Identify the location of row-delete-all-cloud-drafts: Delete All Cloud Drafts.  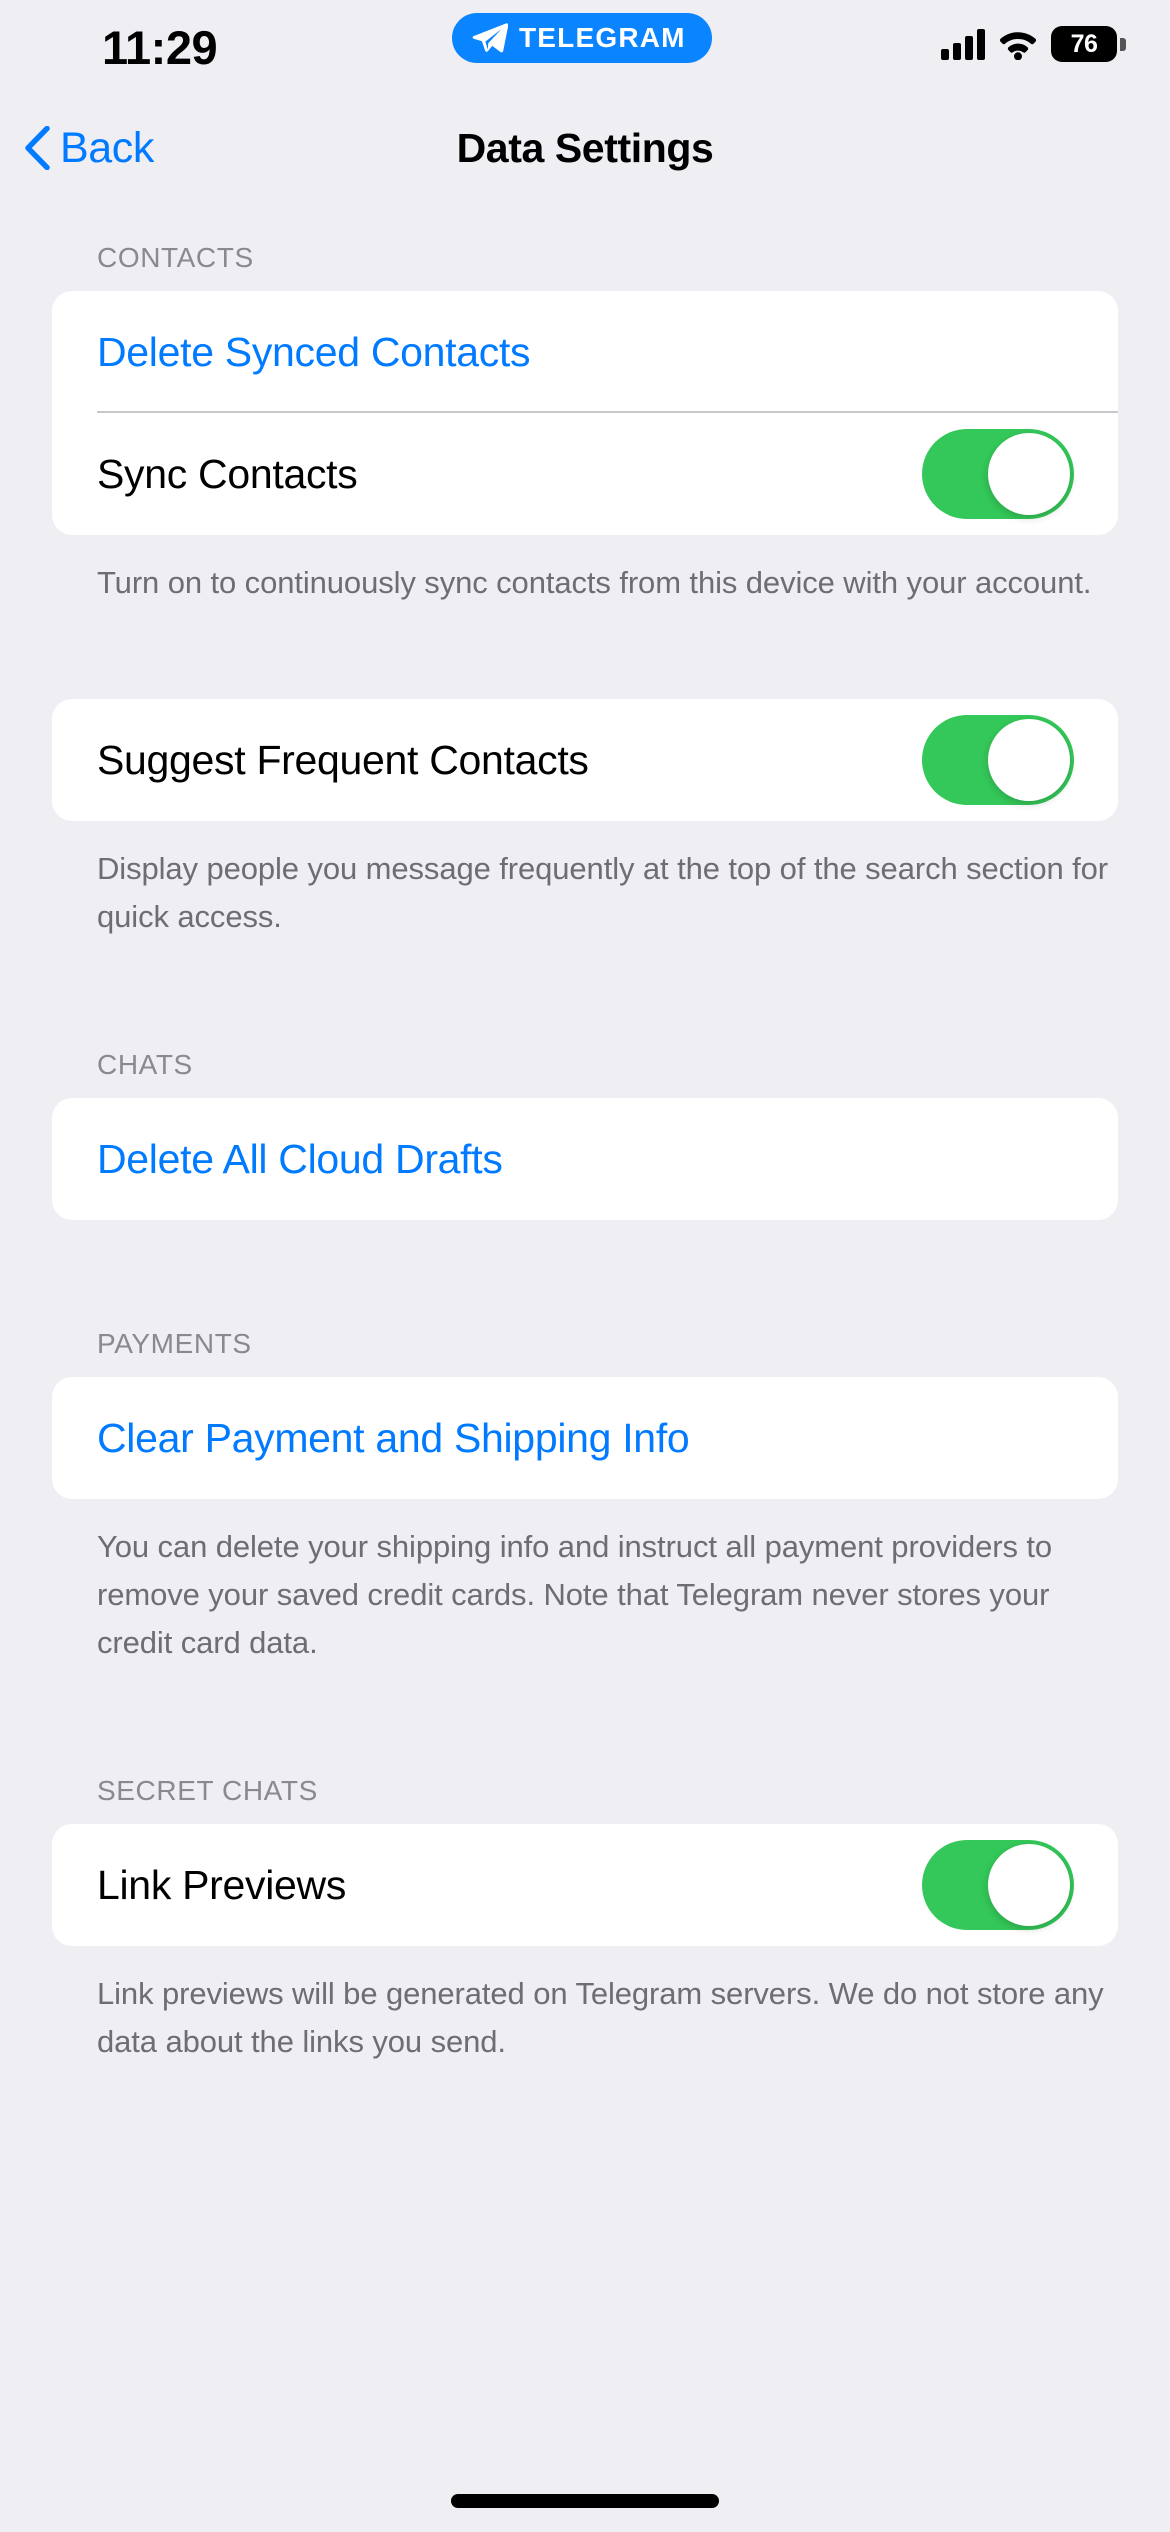
(585, 1159).